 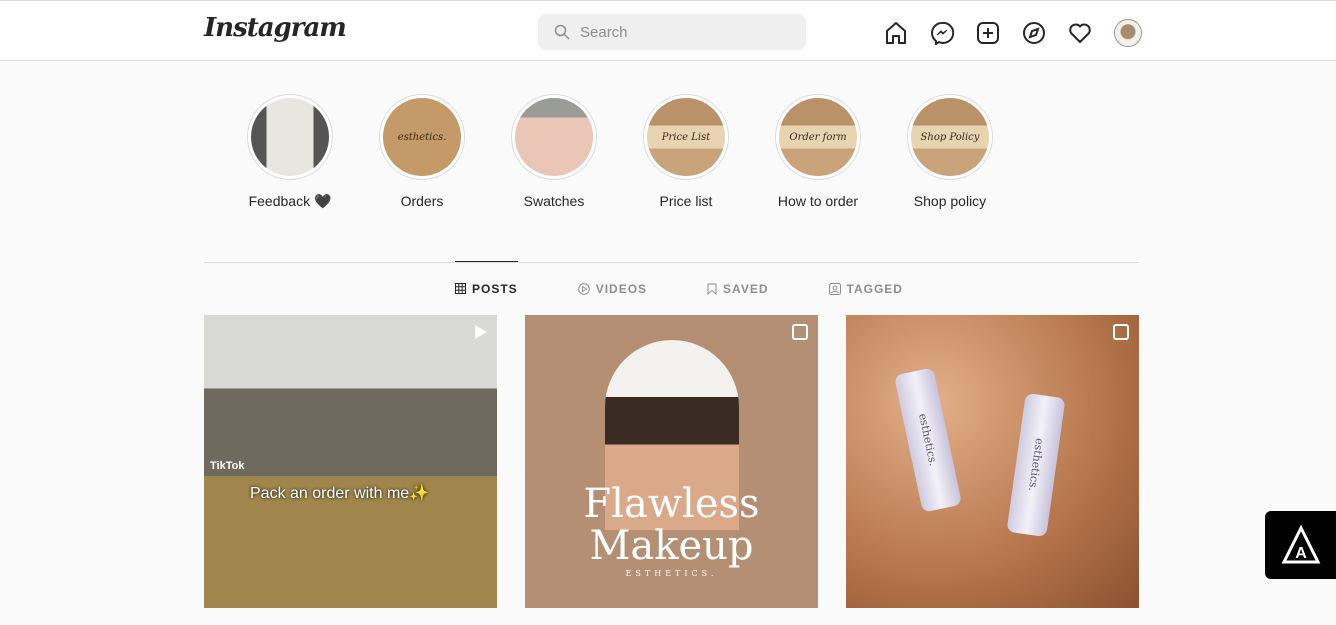 What do you see at coordinates (896, 33) in the screenshot?
I see `home-icon` at bounding box center [896, 33].